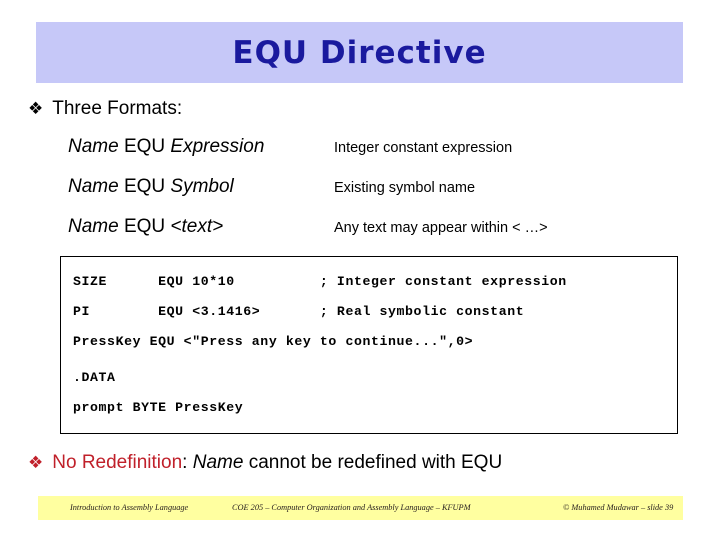 The width and height of the screenshot is (720, 540). What do you see at coordinates (94, 377) in the screenshot?
I see `code-line: .DATA` at bounding box center [94, 377].